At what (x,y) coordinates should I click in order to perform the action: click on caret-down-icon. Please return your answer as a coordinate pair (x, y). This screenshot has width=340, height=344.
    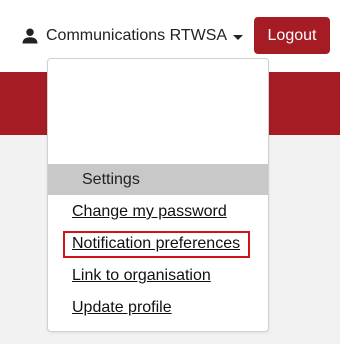
    Looking at the image, I should click on (238, 37).